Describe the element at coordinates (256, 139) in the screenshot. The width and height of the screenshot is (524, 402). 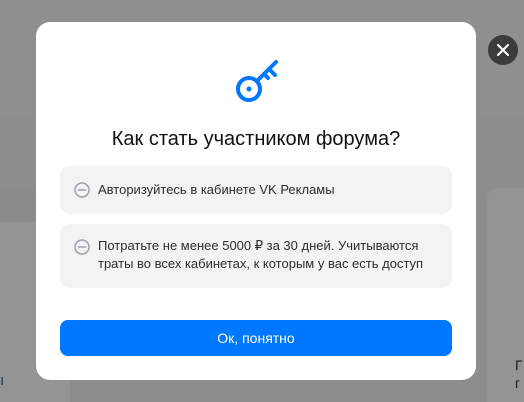
I see `modal-title: Как стать участником форума?` at that location.